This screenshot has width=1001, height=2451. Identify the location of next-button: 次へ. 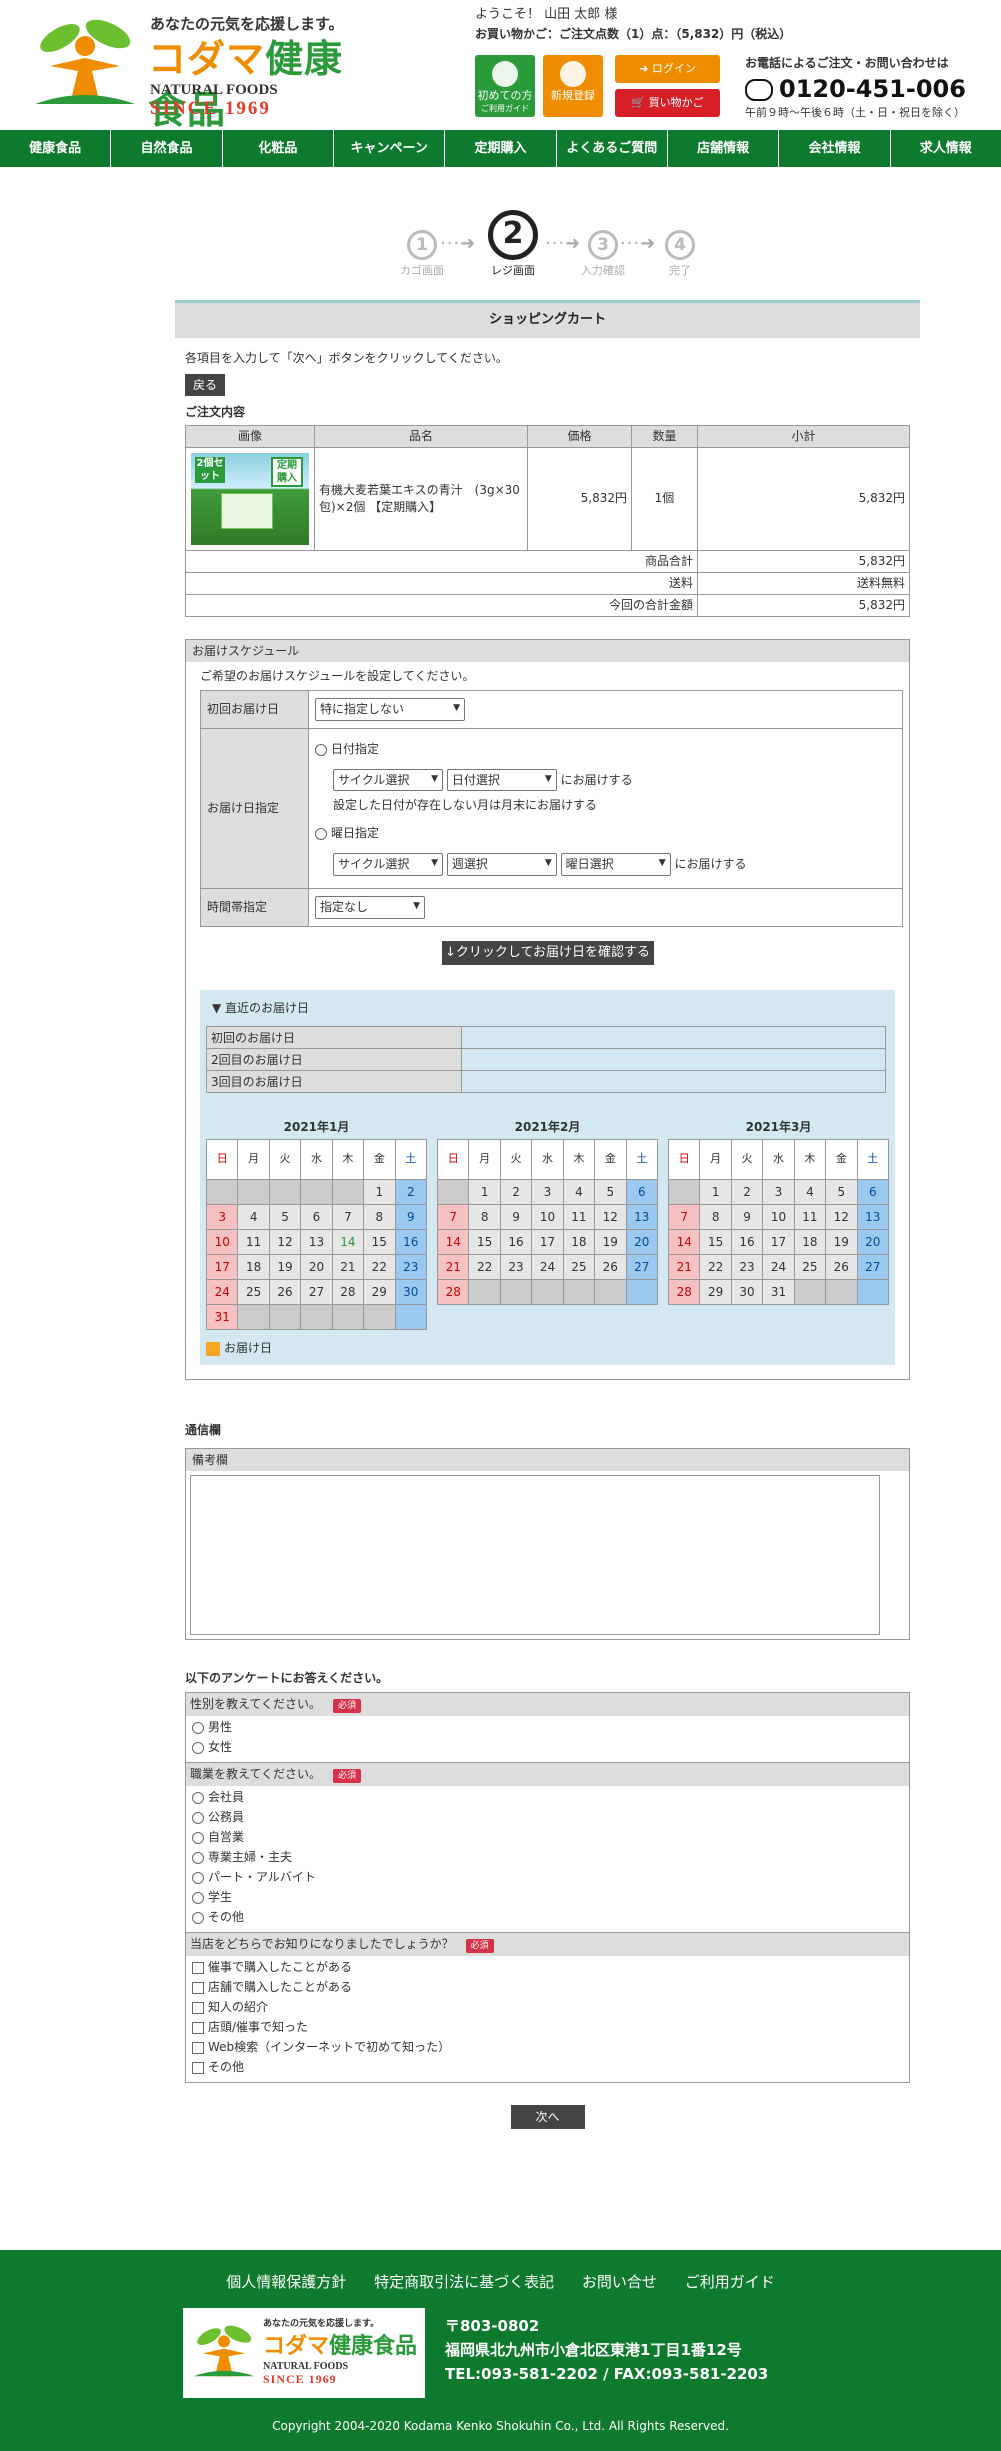
(547, 2117).